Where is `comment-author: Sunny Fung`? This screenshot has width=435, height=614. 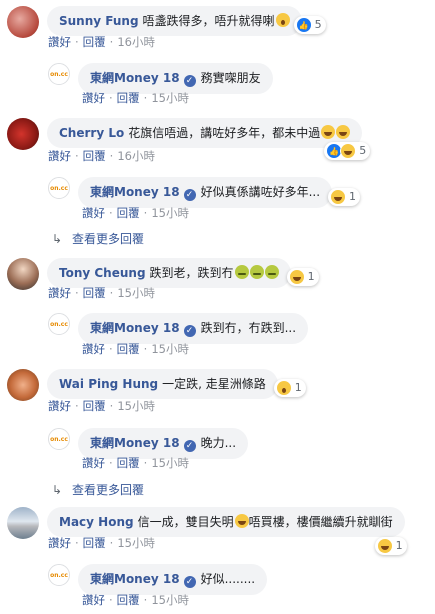 comment-author: Sunny Fung is located at coordinates (99, 21).